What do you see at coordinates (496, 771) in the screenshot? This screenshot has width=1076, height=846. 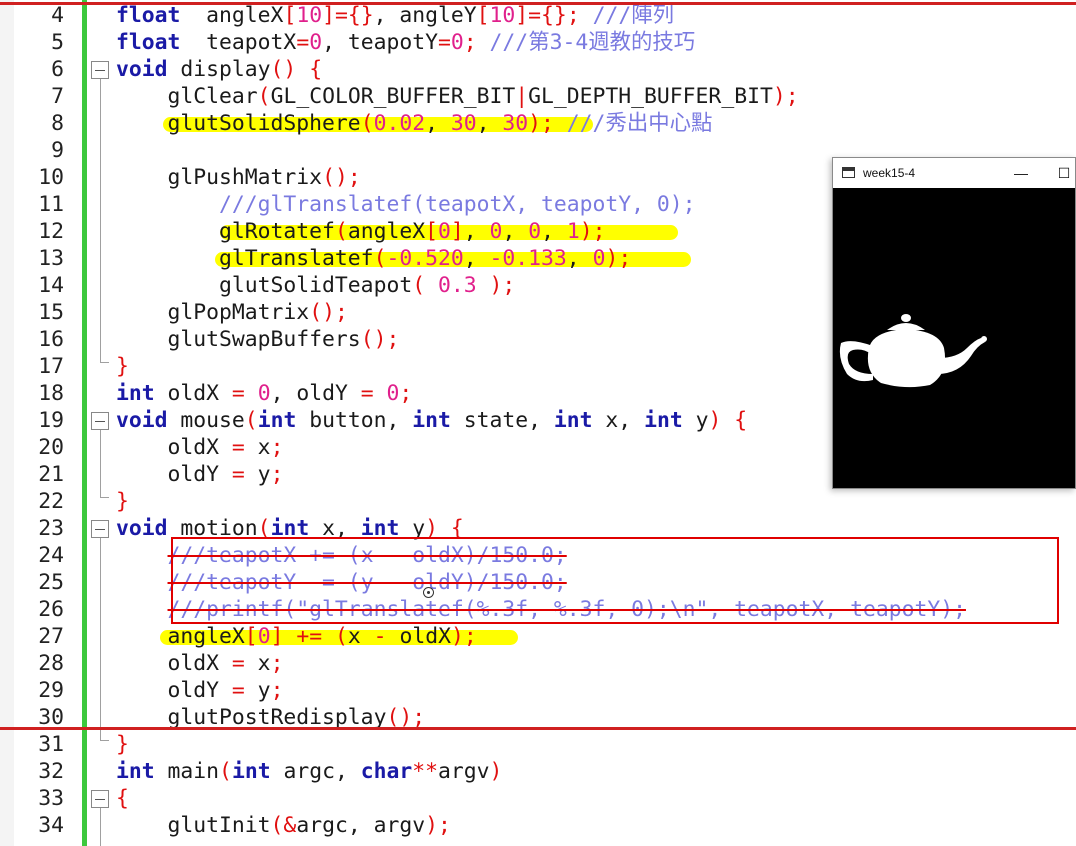 I see `code-token: )` at bounding box center [496, 771].